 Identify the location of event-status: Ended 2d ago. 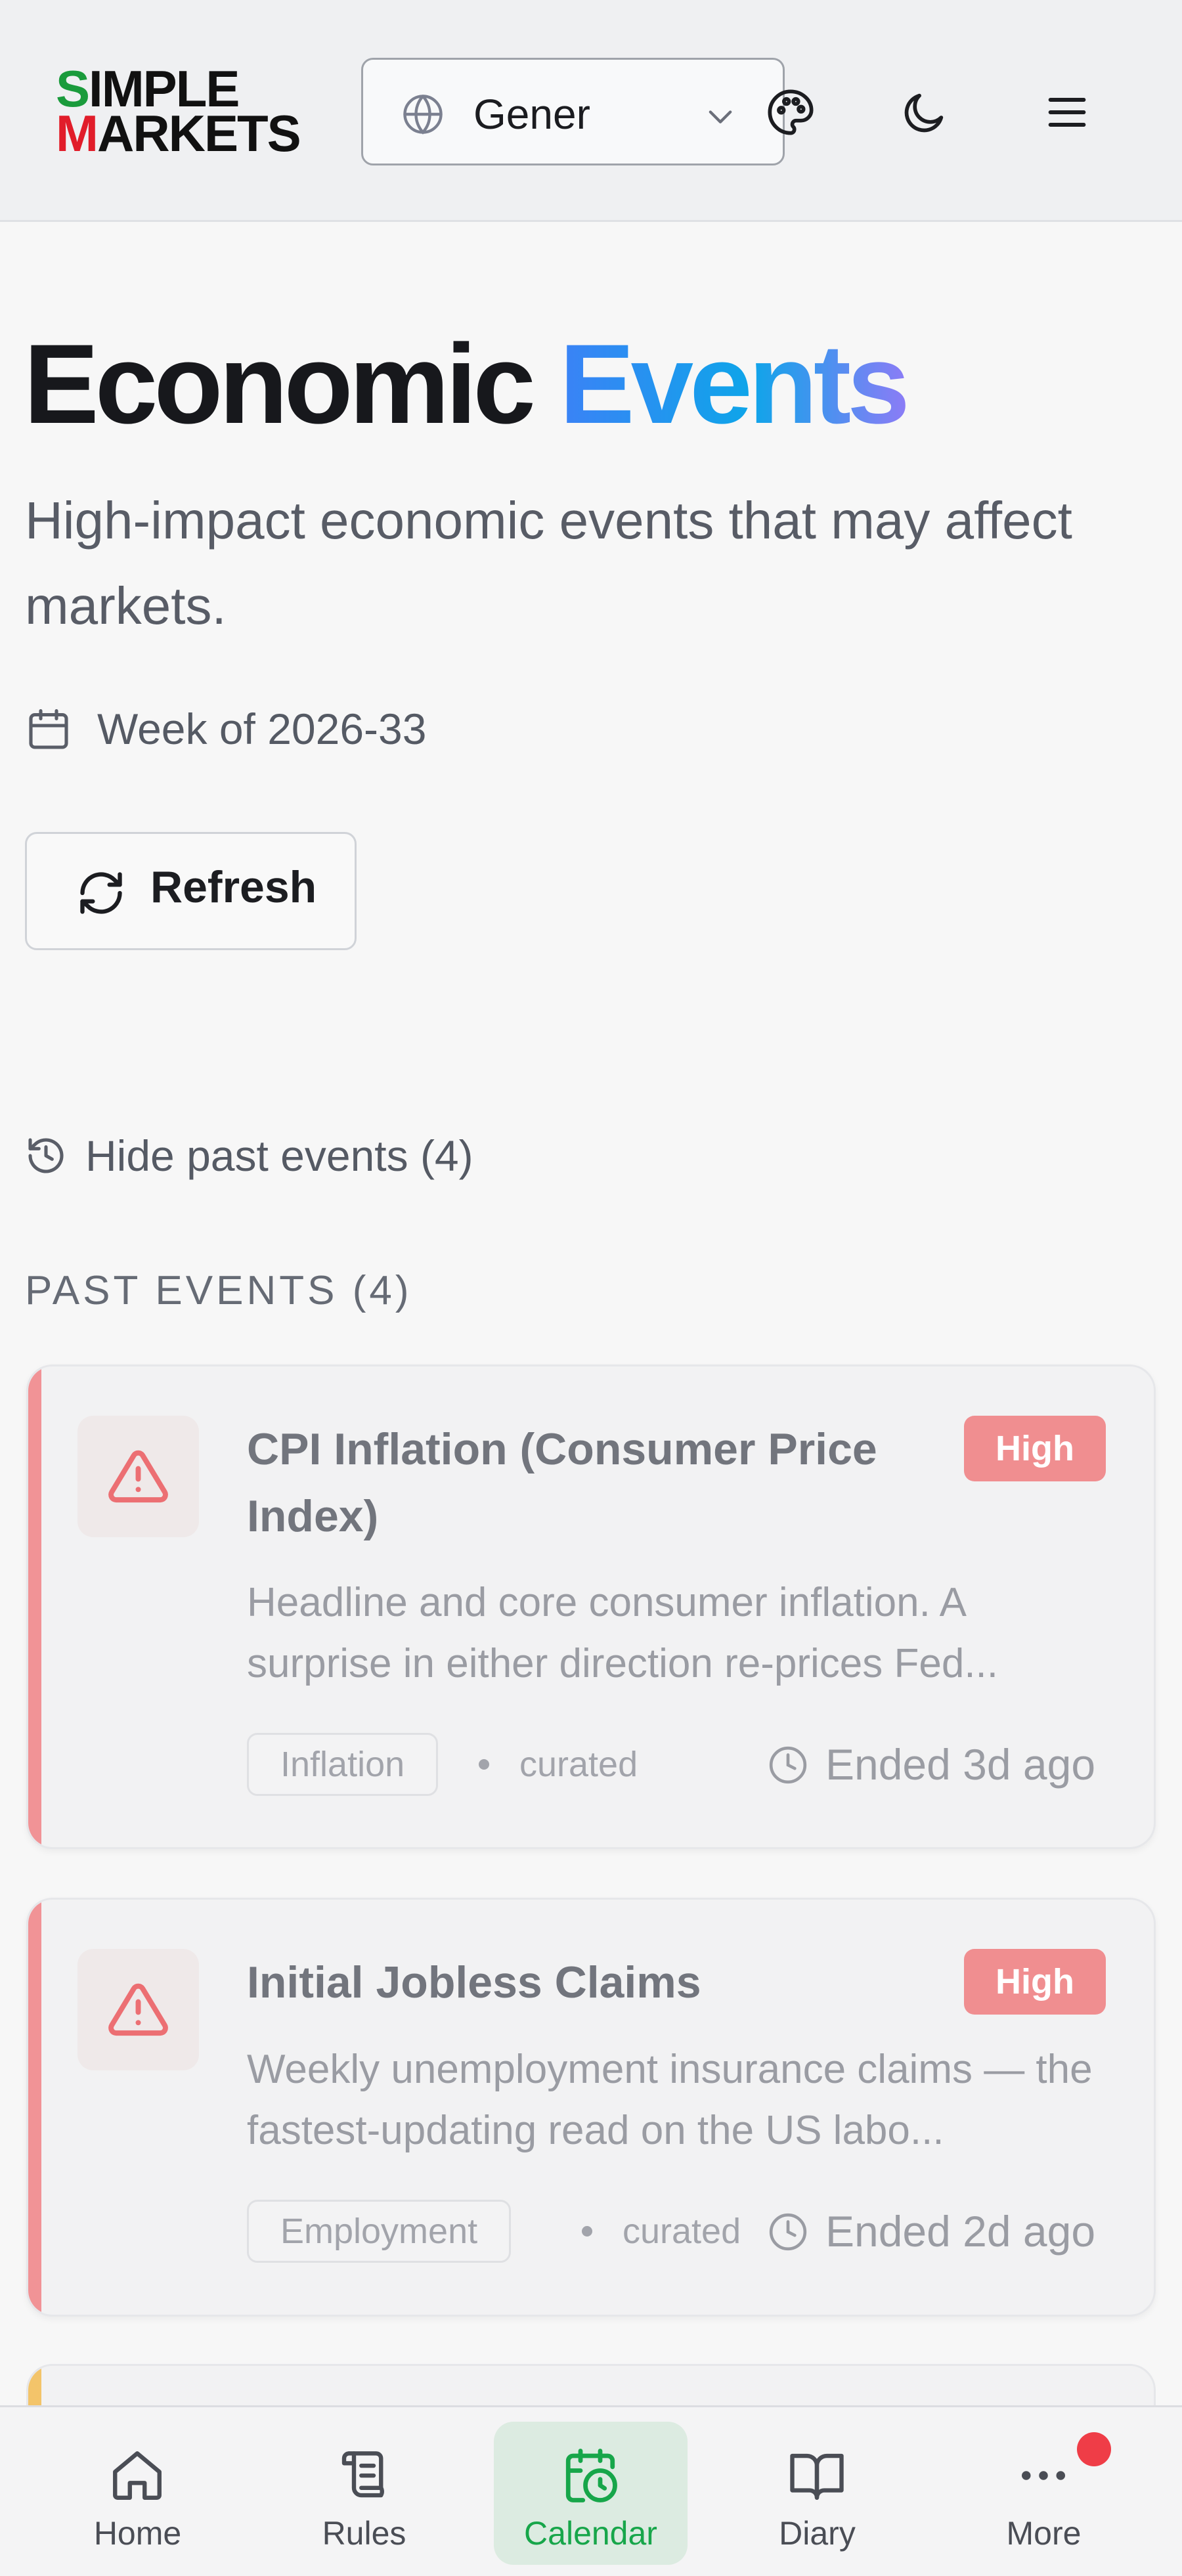
(937, 2231).